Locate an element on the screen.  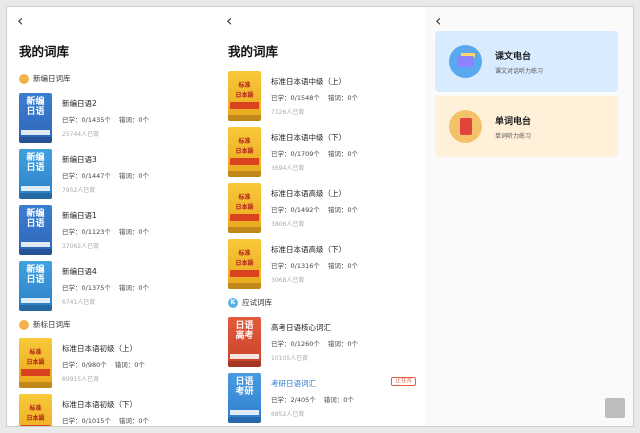
book-item: 标准 日本語 标准日本语中级（上） 已学：0/1548个 错词：0个 7126人已背 is located at coordinates (323, 97).